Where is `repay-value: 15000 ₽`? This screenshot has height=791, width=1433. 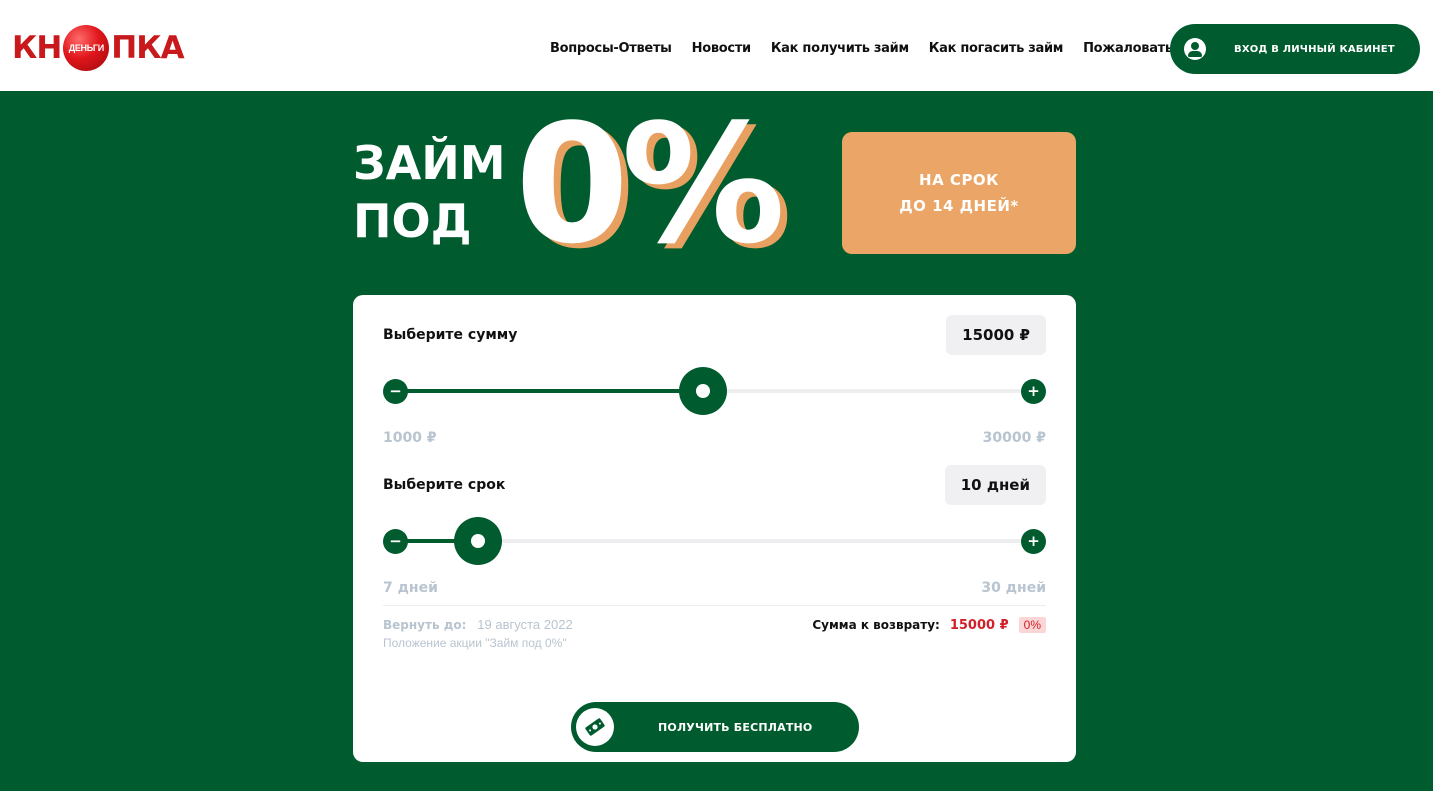 repay-value: 15000 ₽ is located at coordinates (979, 625).